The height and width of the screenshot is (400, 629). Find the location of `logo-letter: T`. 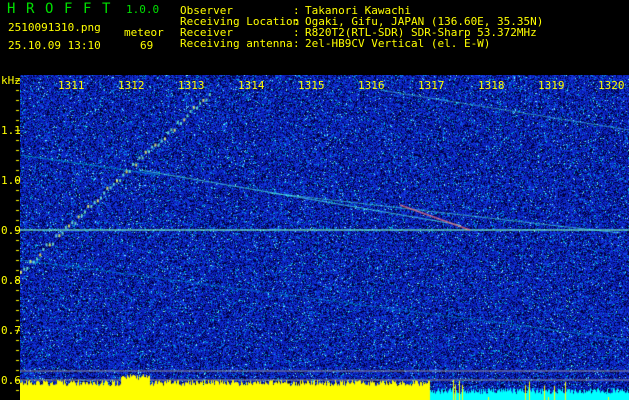

logo-letter: T is located at coordinates (106, 9).